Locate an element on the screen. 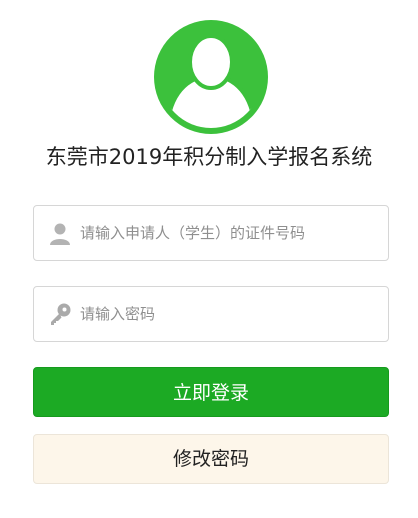 Image resolution: width=418 pixels, height=518 pixels. change-password-button: 修改密码 is located at coordinates (211, 459).